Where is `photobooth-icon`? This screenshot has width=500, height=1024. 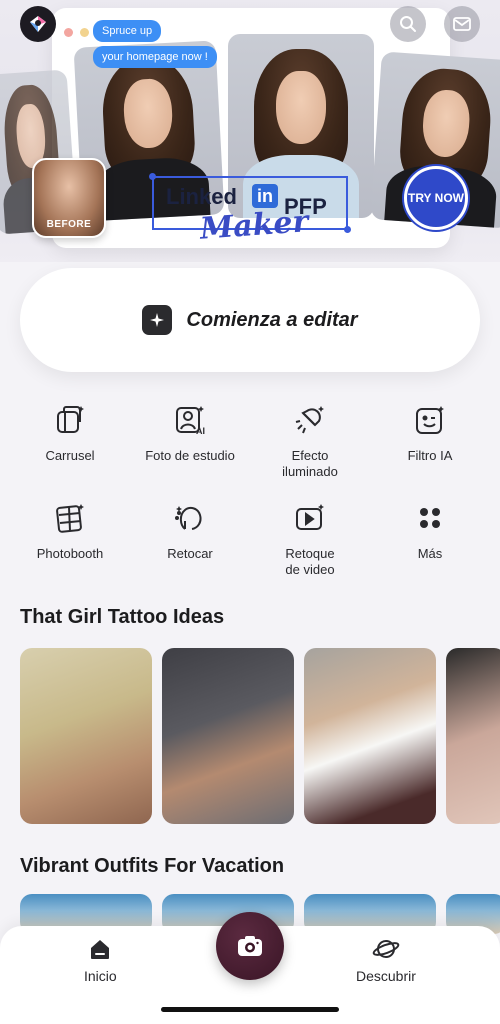
photobooth-icon is located at coordinates (70, 518).